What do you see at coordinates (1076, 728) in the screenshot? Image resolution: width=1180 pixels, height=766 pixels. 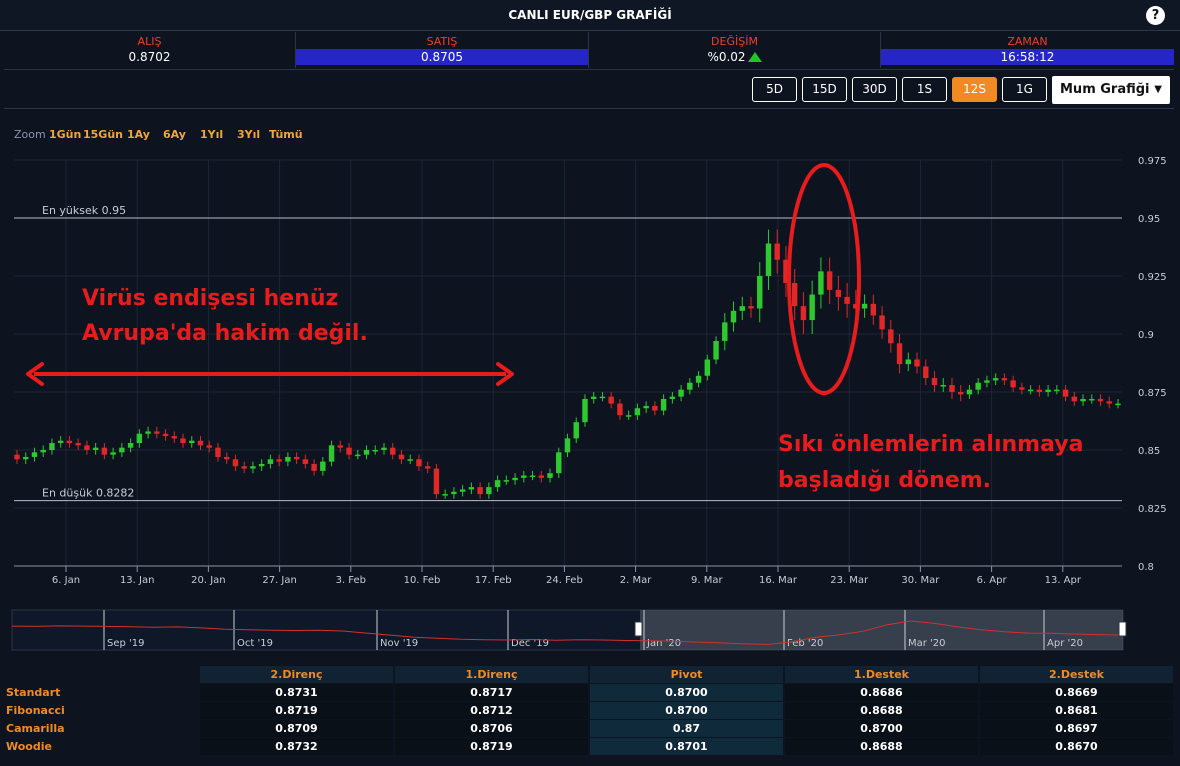 I see `pivot-cell: 0.8697` at bounding box center [1076, 728].